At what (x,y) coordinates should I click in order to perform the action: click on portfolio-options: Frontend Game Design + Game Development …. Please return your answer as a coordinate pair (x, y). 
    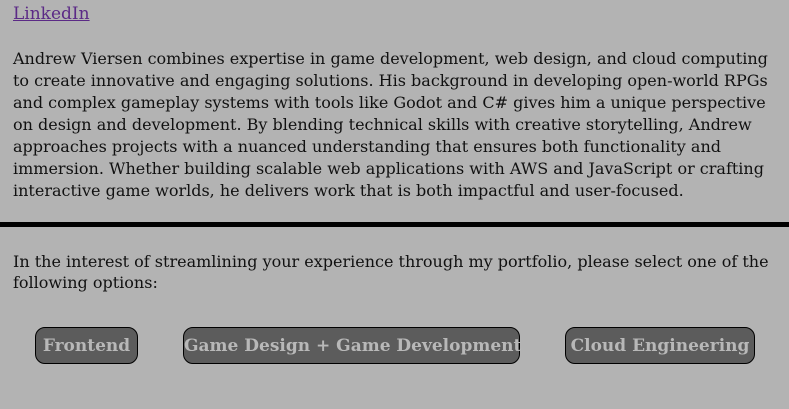
    Looking at the image, I should click on (394, 345).